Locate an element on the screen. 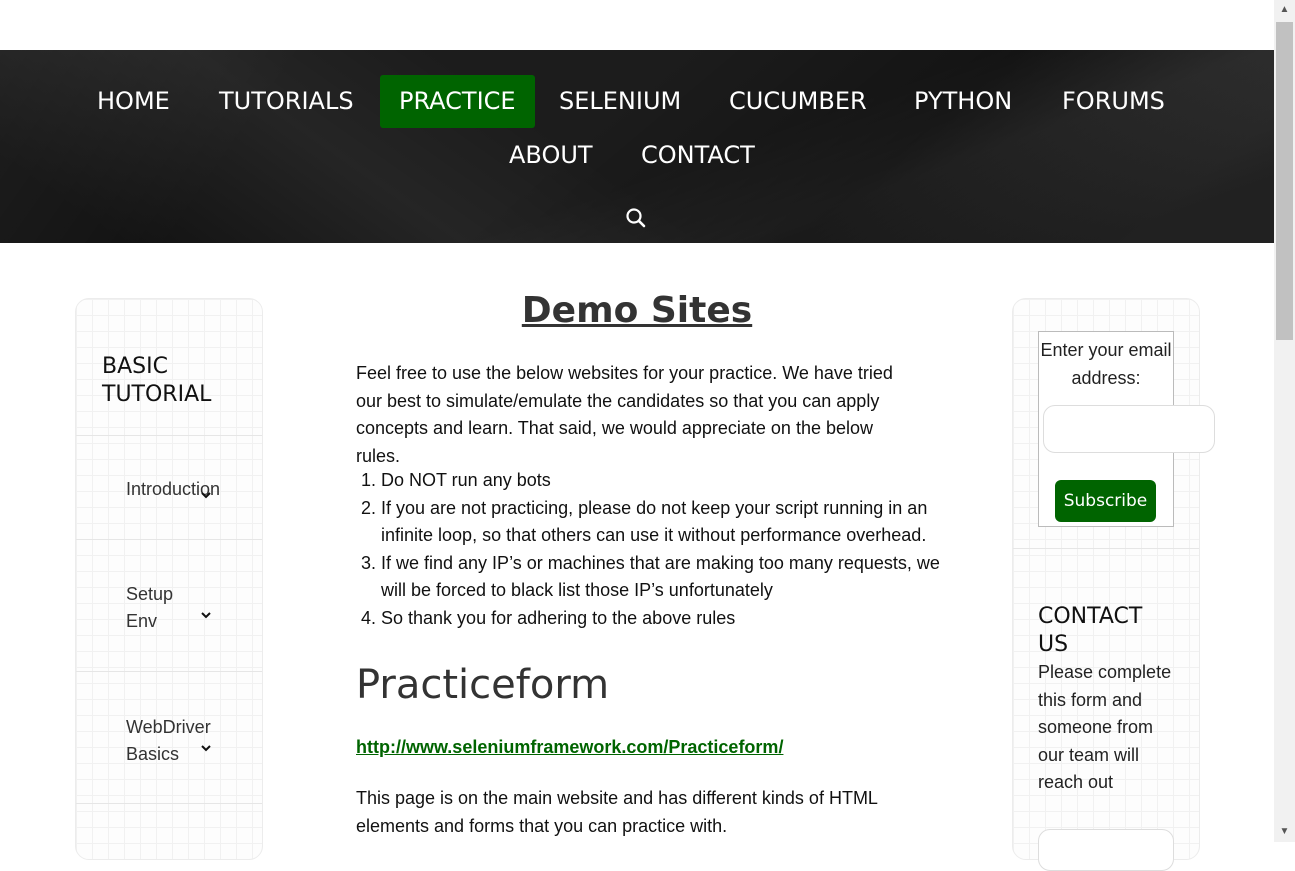  nav-item-home: HOME is located at coordinates (133, 101).